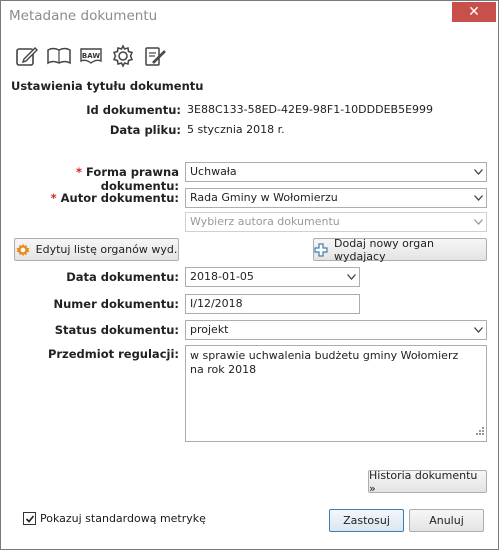 Image resolution: width=499 pixels, height=550 pixels. Describe the element at coordinates (116, 330) in the screenshot. I see `status-label: Status dokumentu:` at that location.